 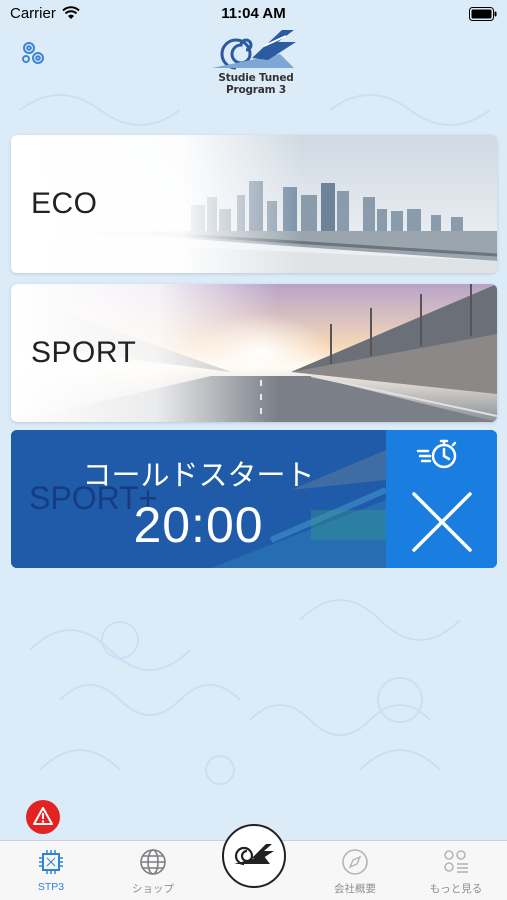 What do you see at coordinates (153, 889) in the screenshot?
I see `tab-label-shop: ショップ` at bounding box center [153, 889].